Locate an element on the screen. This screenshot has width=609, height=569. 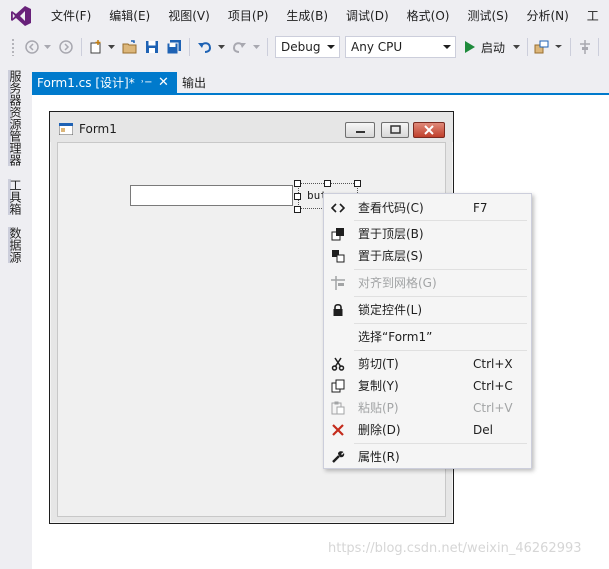
menu-item-label: 置于顶层(B) is located at coordinates (391, 234).